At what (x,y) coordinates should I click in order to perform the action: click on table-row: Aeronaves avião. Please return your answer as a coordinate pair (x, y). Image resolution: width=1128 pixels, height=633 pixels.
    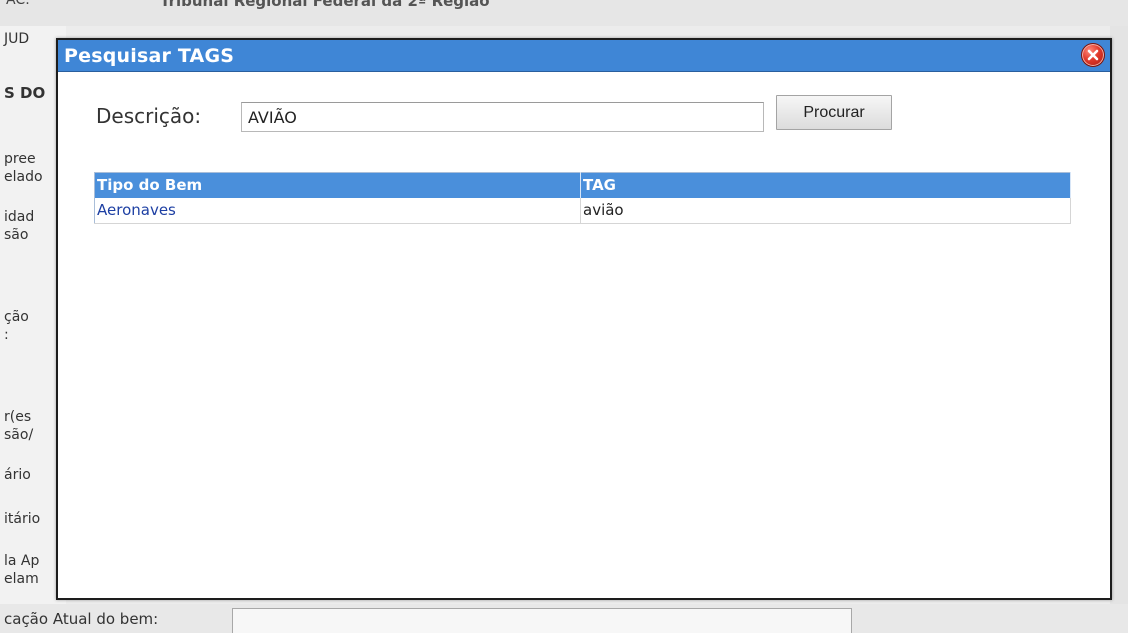
    Looking at the image, I should click on (582, 210).